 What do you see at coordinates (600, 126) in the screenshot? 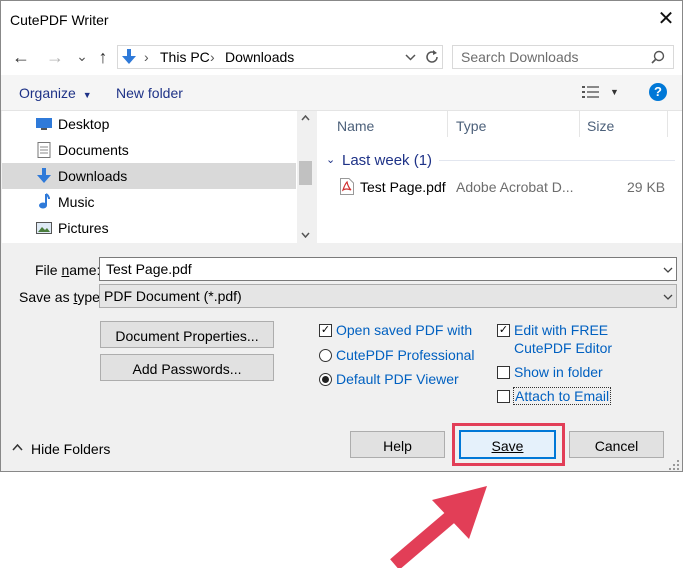
I see `column-header-size: Size` at bounding box center [600, 126].